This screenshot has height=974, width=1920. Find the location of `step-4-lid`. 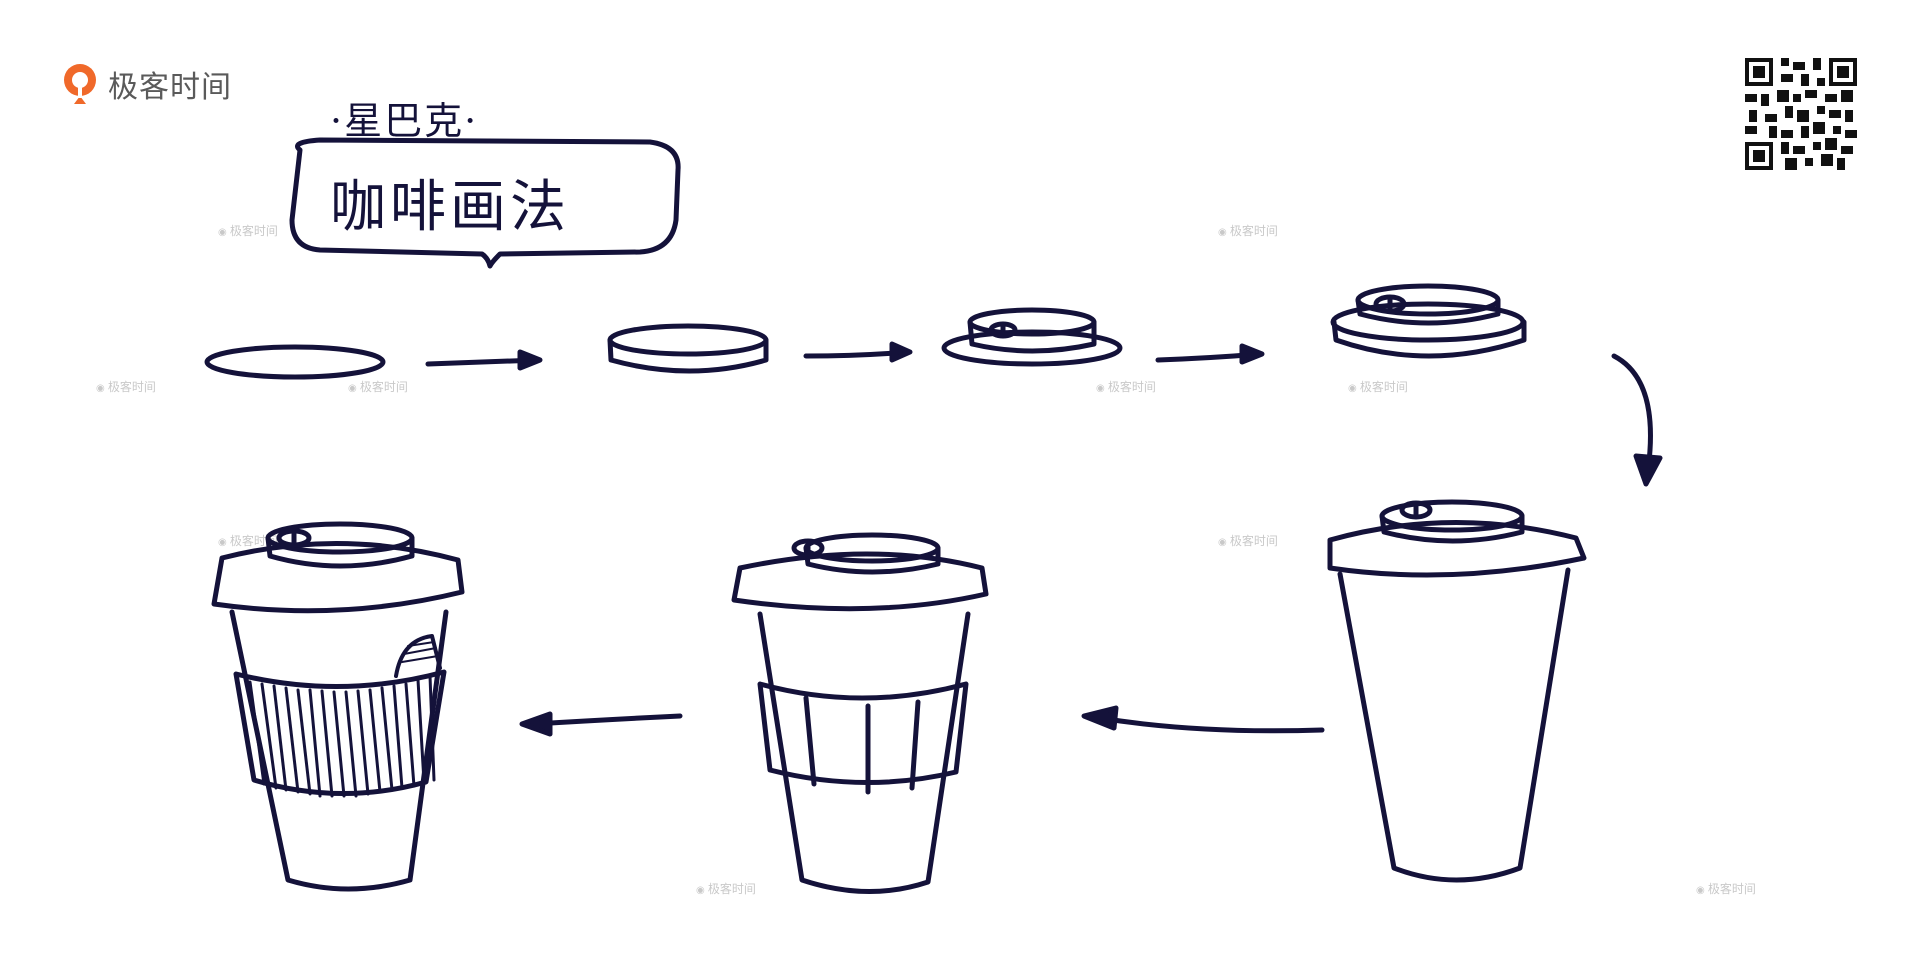

step-4-lid is located at coordinates (1428, 321).